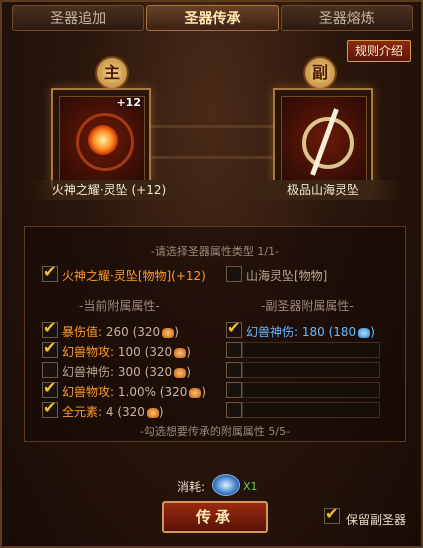 The width and height of the screenshot is (423, 548). I want to click on tab-append: 圣器追加, so click(78, 18).